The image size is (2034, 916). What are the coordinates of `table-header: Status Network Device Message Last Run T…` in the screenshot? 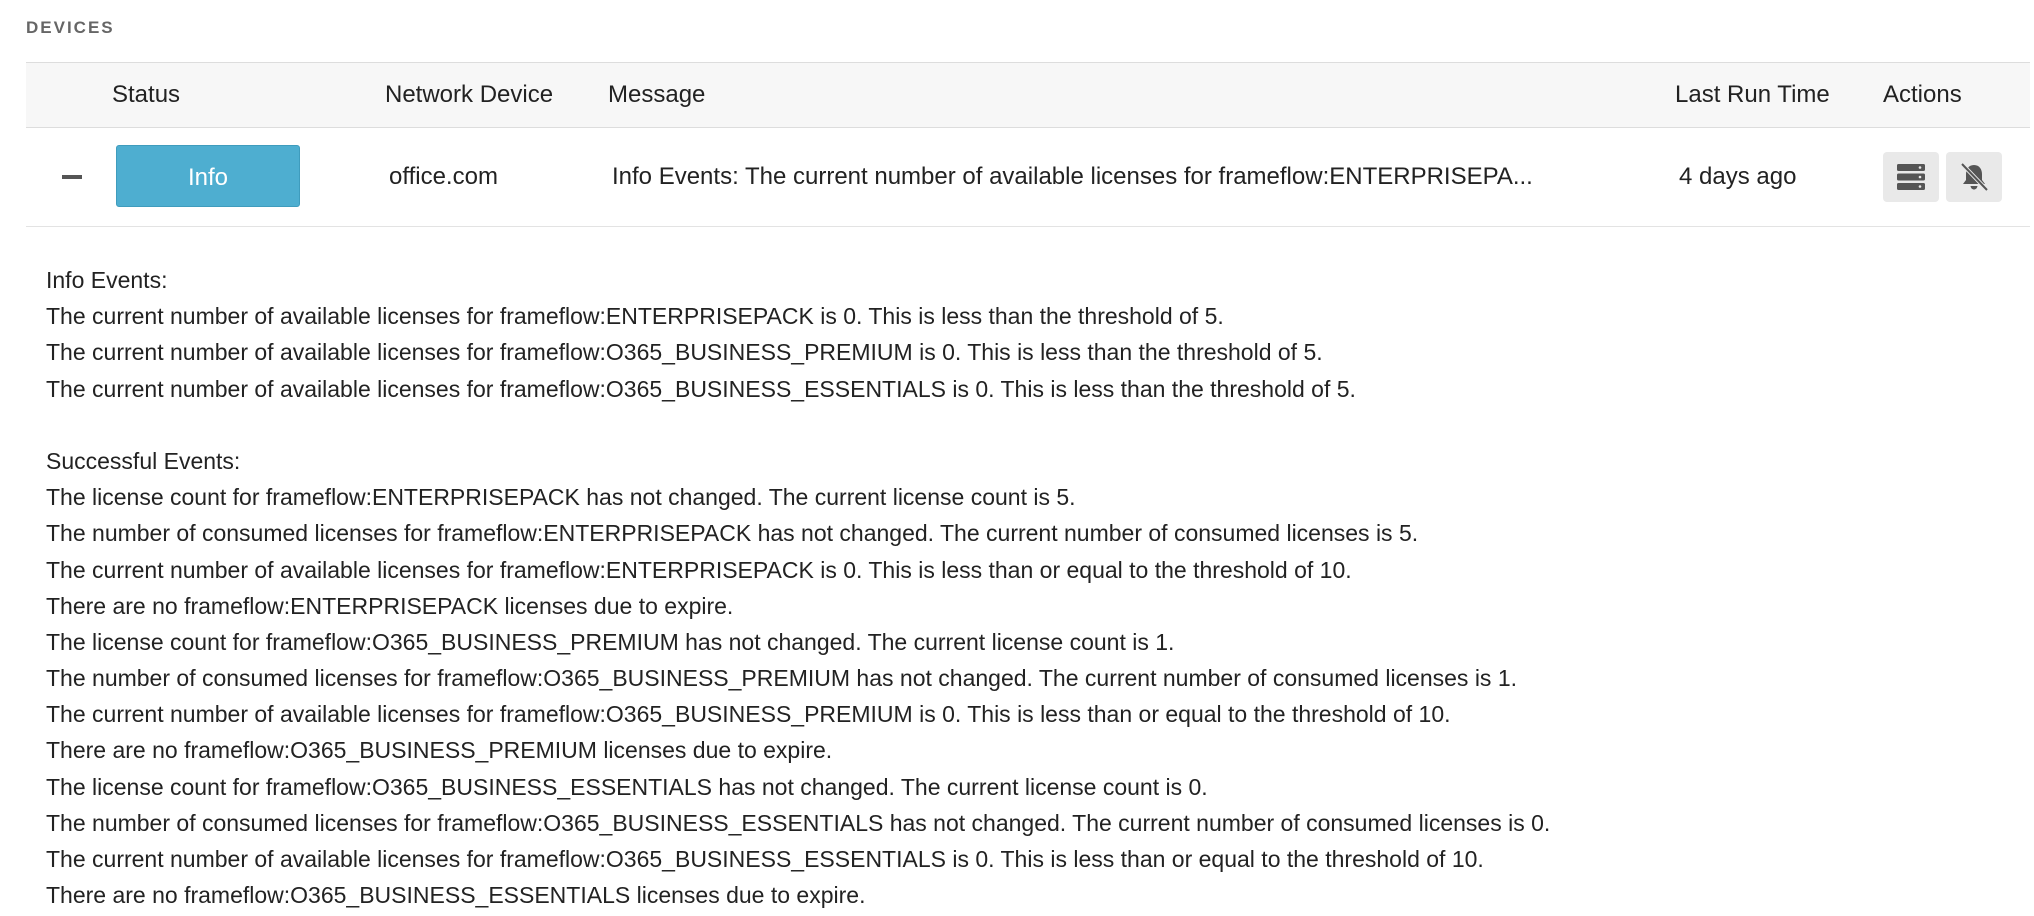 It's located at (1028, 95).